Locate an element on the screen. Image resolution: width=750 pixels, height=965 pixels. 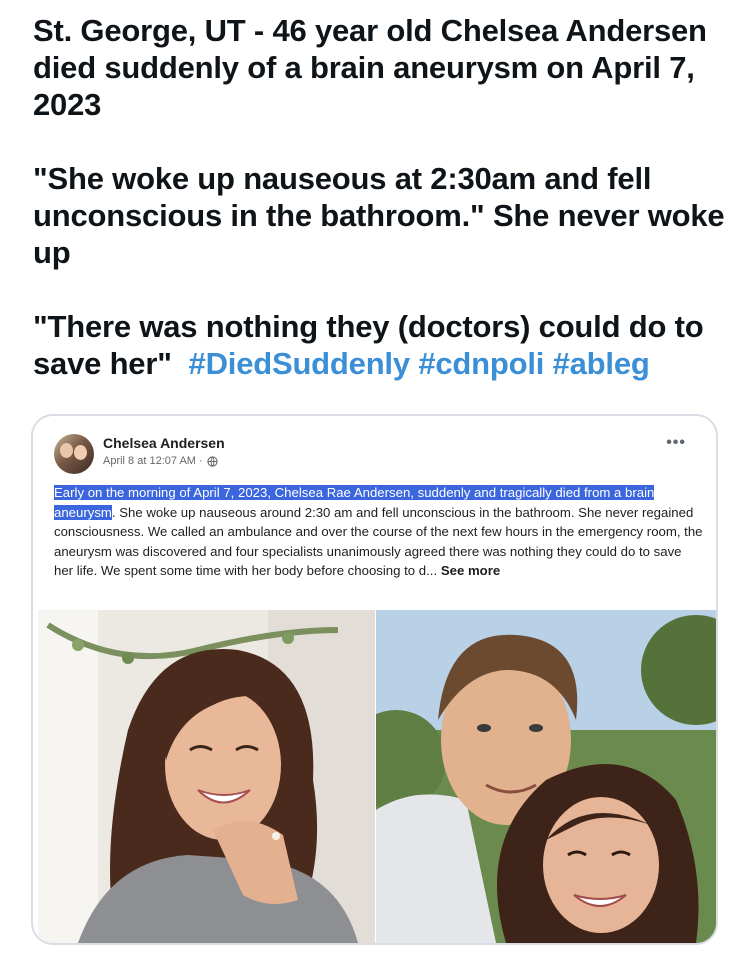
avatar is located at coordinates (74, 454).